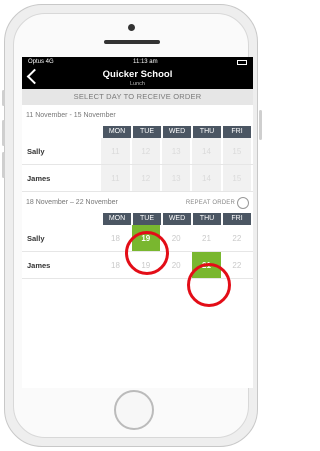 This screenshot has width=320, height=451. I want to click on battery-icon, so click(241, 62).